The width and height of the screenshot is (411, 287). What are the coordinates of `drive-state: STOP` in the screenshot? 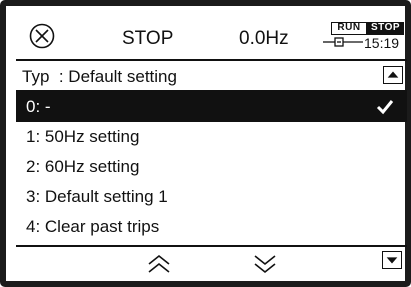 It's located at (148, 38).